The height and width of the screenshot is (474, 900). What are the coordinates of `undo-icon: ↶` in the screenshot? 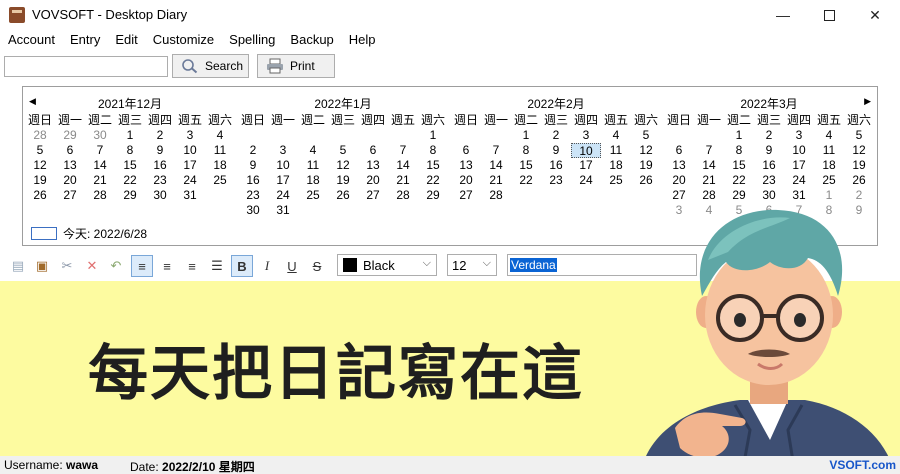 It's located at (116, 266).